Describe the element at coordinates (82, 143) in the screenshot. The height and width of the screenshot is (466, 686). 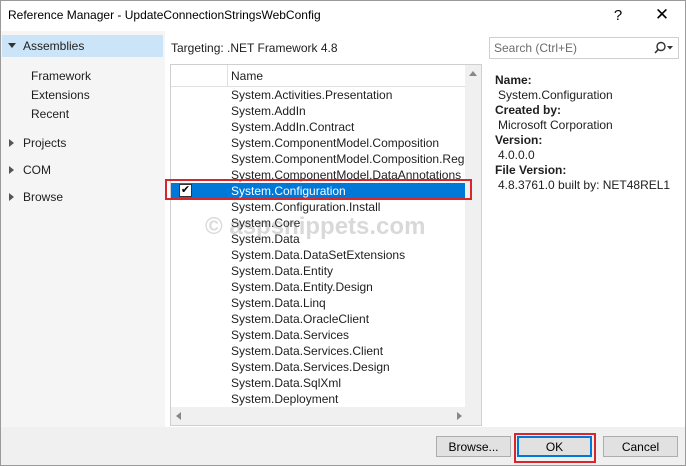
I see `nav-projects: Projects` at that location.